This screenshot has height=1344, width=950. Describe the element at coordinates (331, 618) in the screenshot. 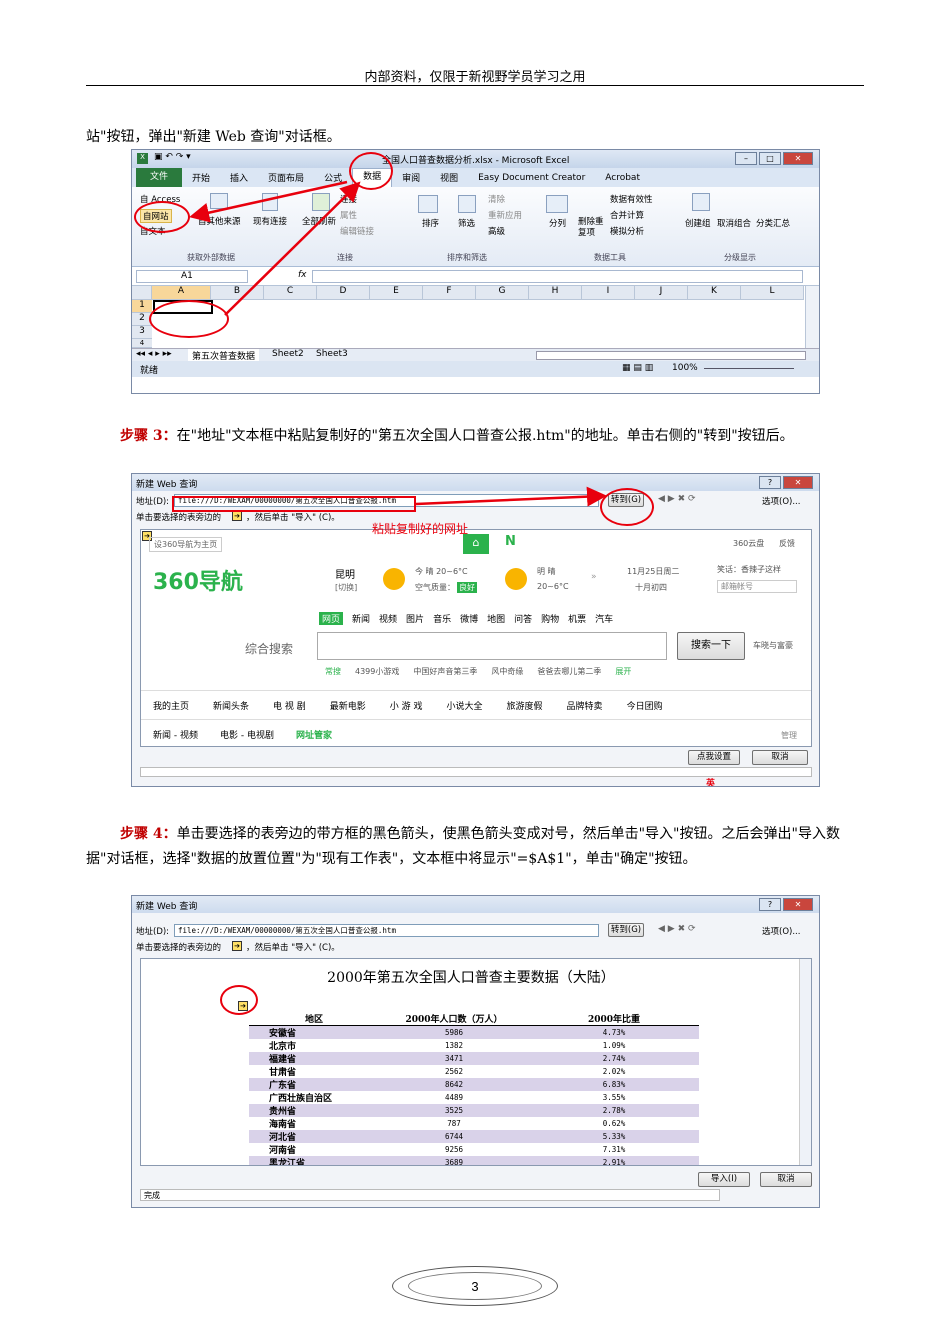

I see `nav-webpage: 网页` at that location.